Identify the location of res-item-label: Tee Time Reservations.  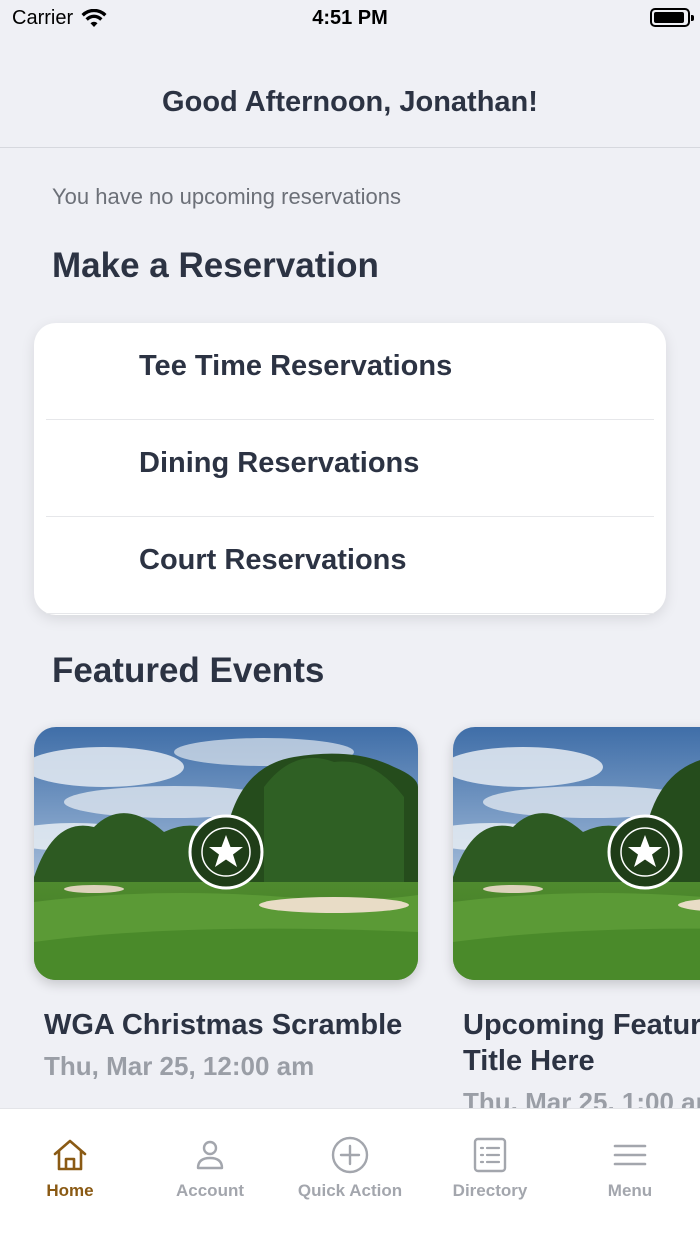
(296, 366).